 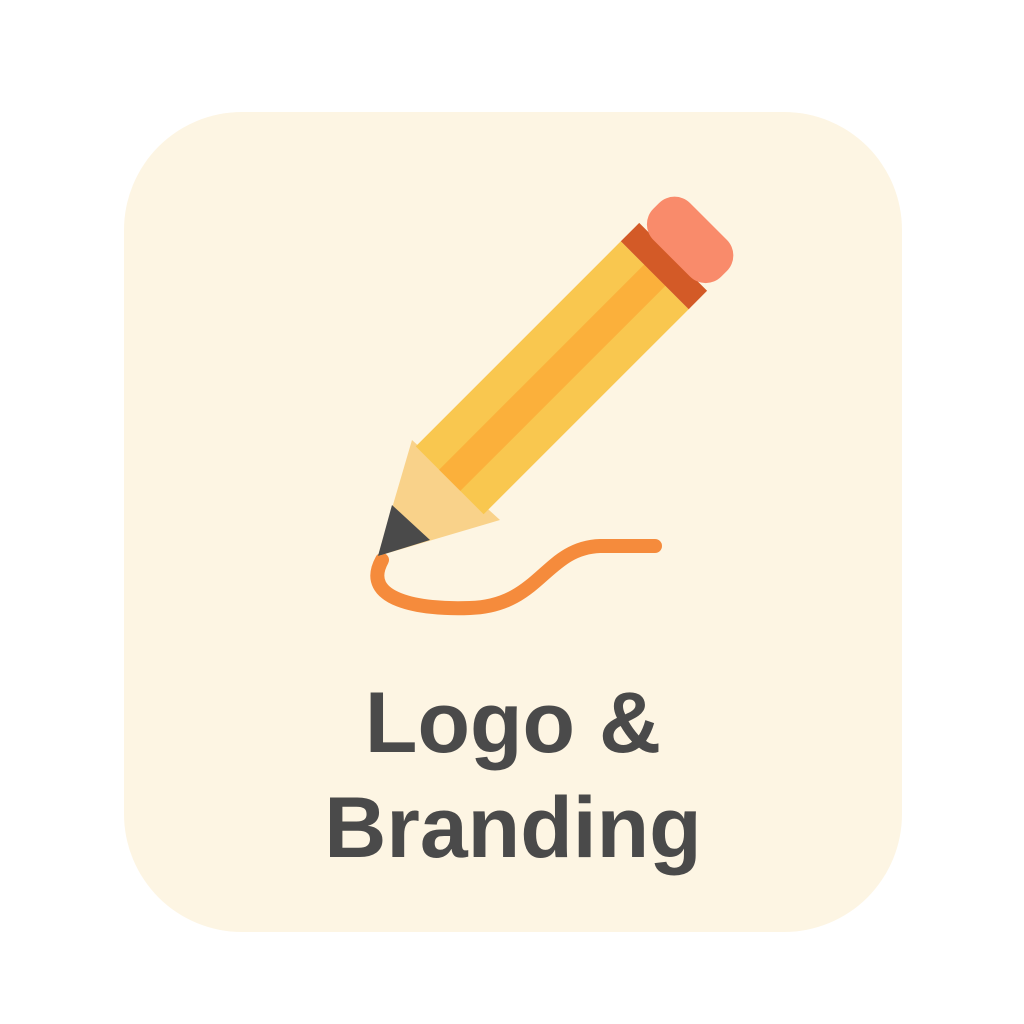 I want to click on pencil-stripe, so click(x=552, y=377).